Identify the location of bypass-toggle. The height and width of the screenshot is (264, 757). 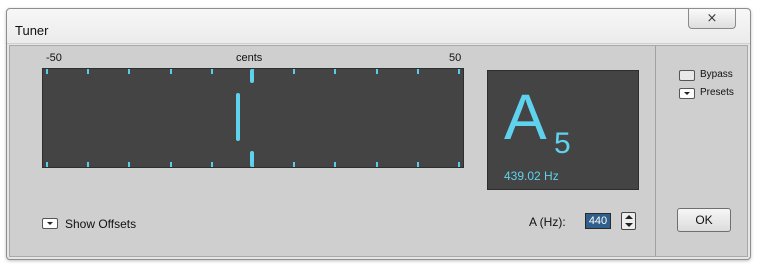
(687, 75).